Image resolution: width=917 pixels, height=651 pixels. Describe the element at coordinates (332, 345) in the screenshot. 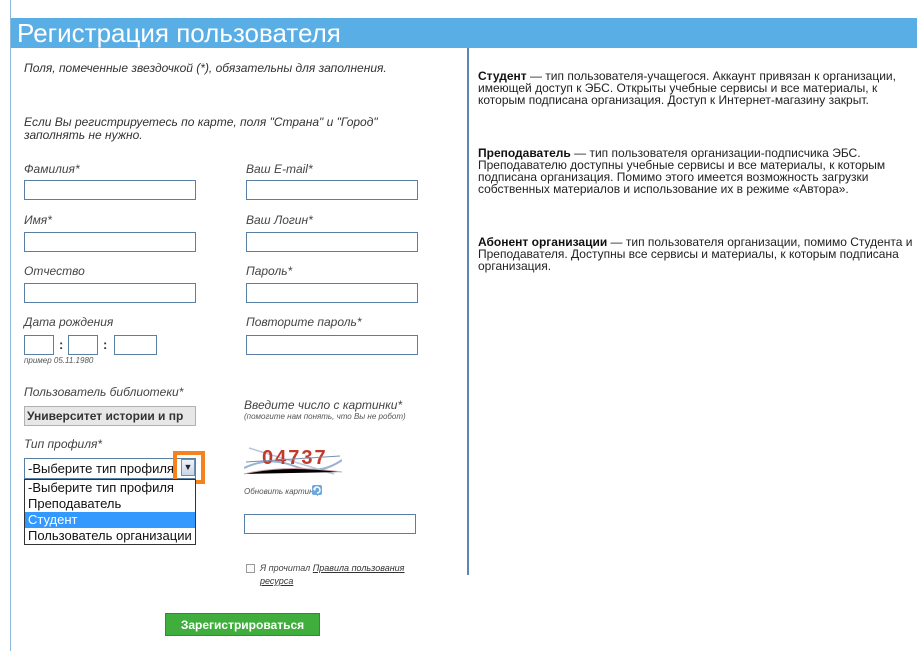

I see `password-repeat-input` at that location.